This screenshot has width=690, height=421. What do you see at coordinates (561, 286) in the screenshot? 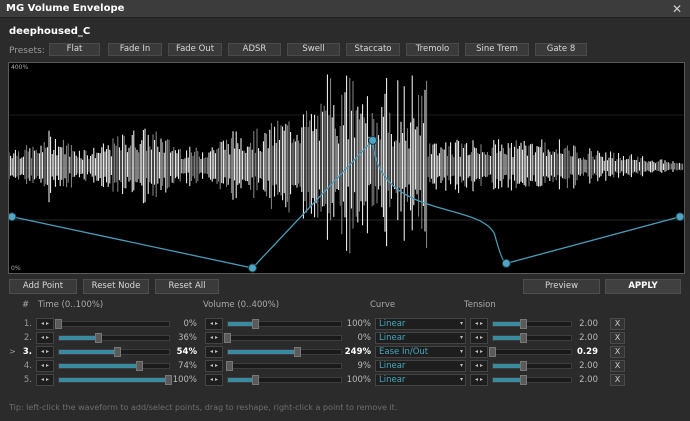
I see `preview-button: Preview` at bounding box center [561, 286].